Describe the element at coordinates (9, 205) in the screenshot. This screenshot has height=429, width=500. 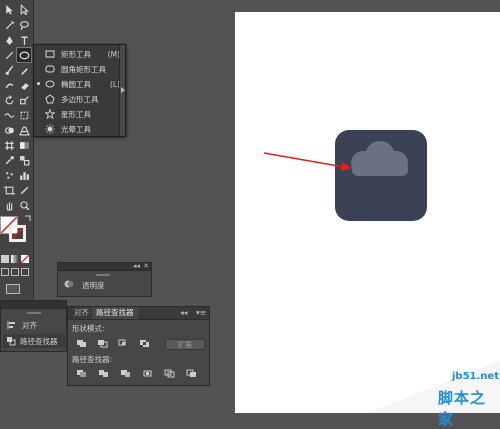
I see `hand-tool-icon` at that location.